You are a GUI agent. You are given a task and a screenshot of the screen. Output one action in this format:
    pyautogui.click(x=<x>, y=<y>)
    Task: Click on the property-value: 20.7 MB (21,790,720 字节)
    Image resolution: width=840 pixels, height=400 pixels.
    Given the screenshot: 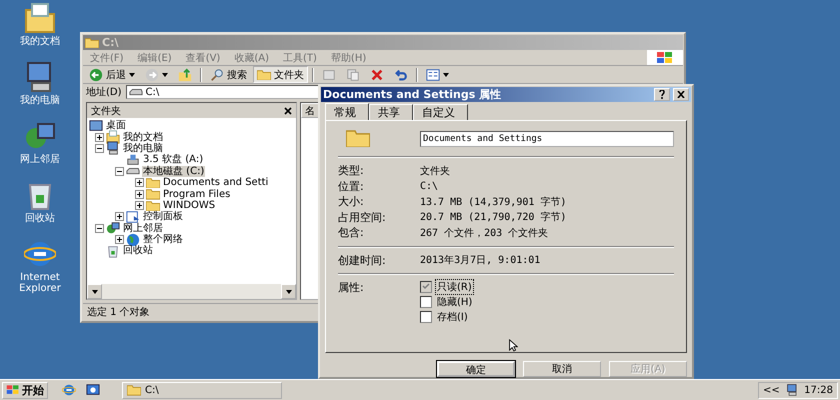 What is the action you would take?
    pyautogui.click(x=493, y=217)
    